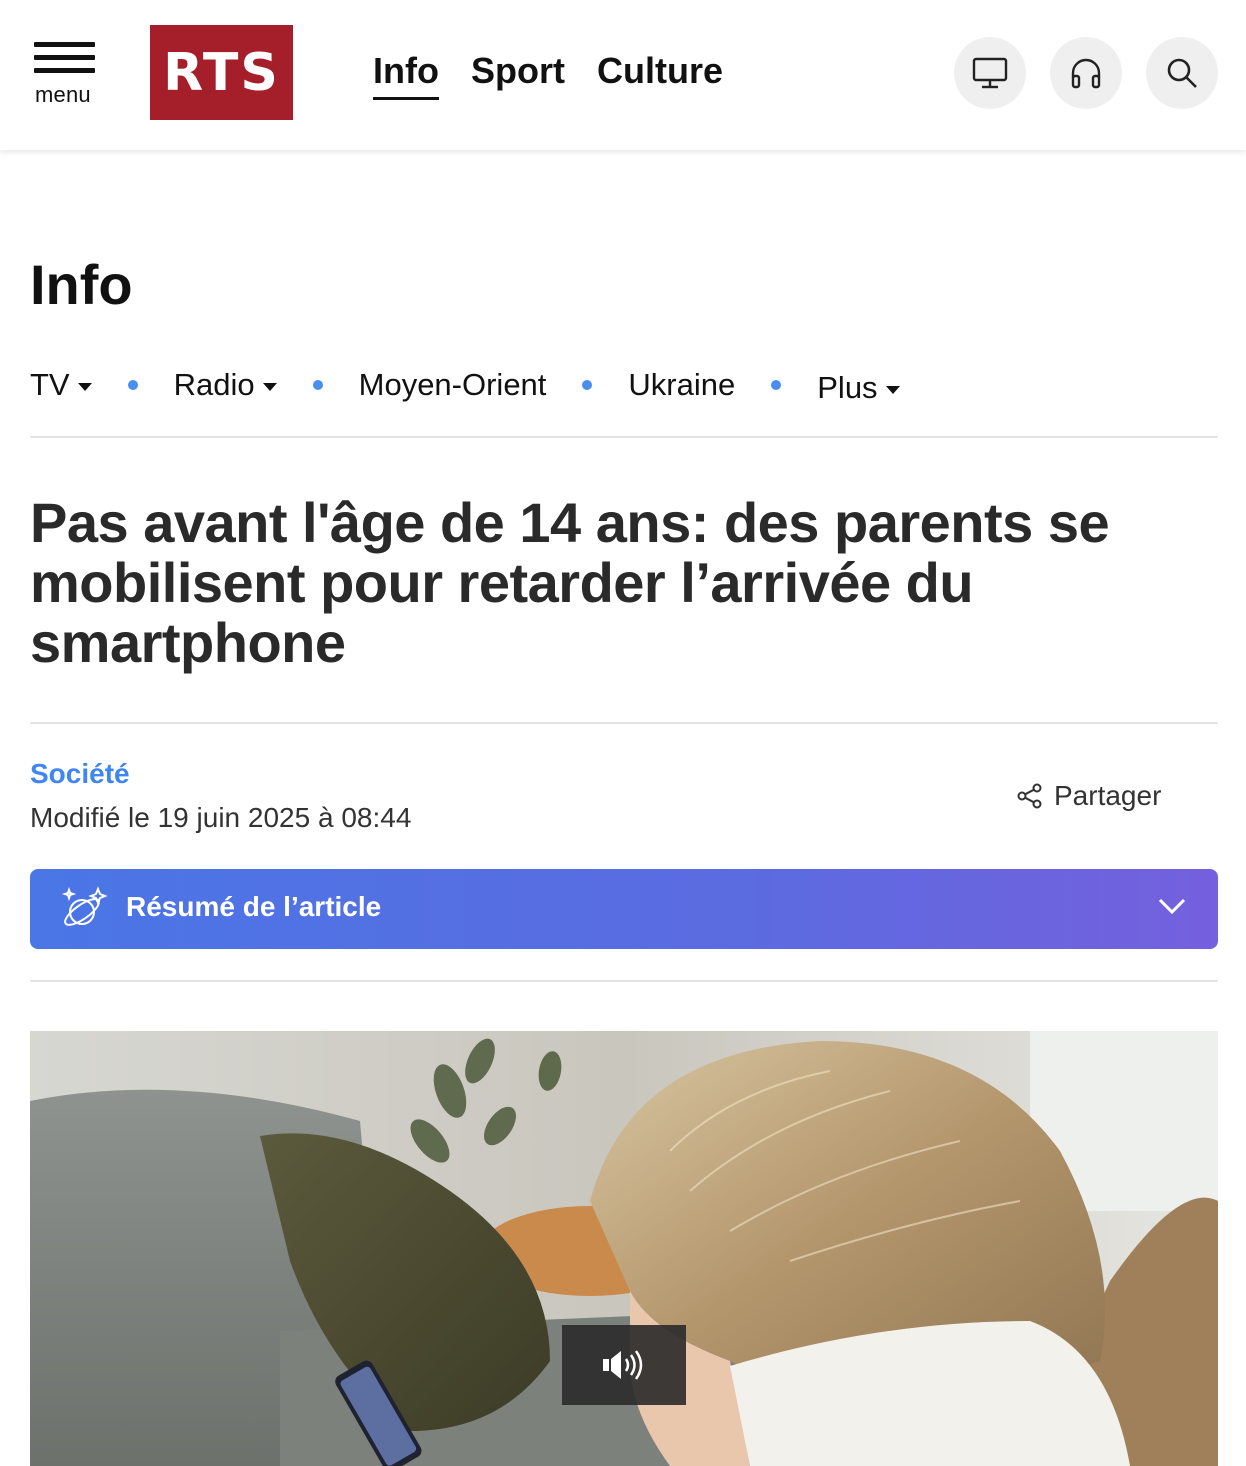 The height and width of the screenshot is (1466, 1246). I want to click on menu-button: menu, so click(67, 74).